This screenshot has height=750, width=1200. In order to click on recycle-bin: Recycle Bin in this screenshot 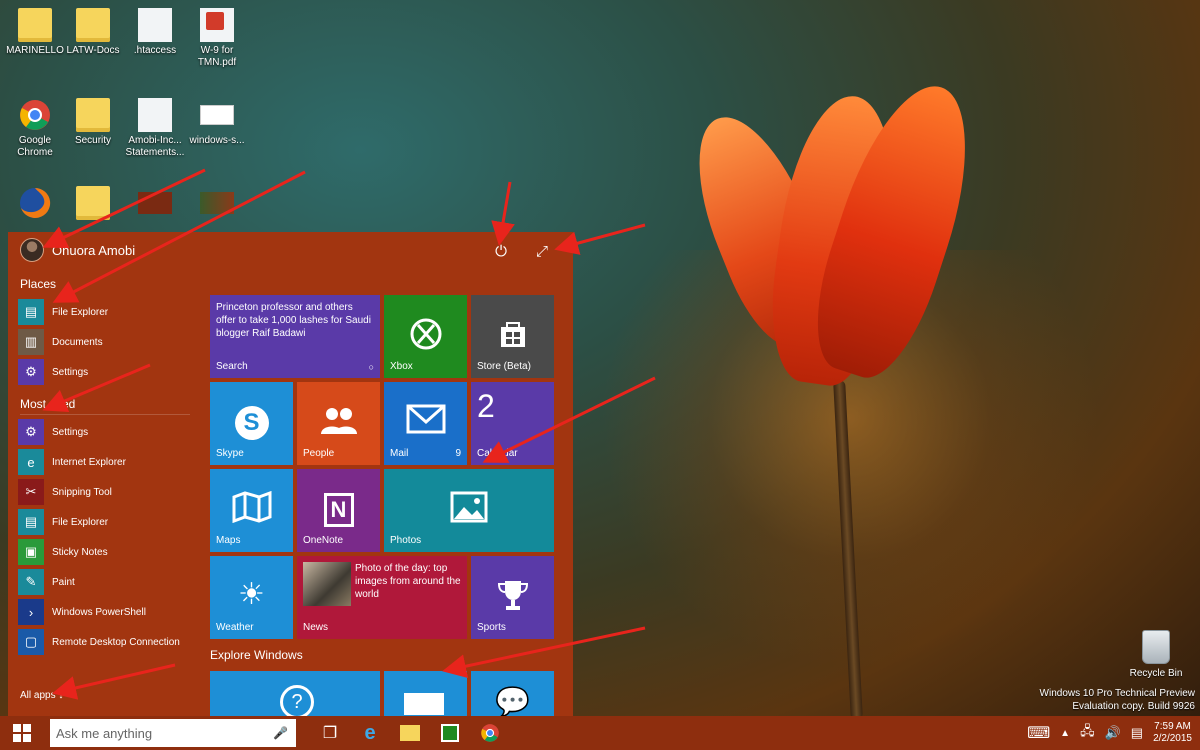, I will do `click(1156, 654)`.